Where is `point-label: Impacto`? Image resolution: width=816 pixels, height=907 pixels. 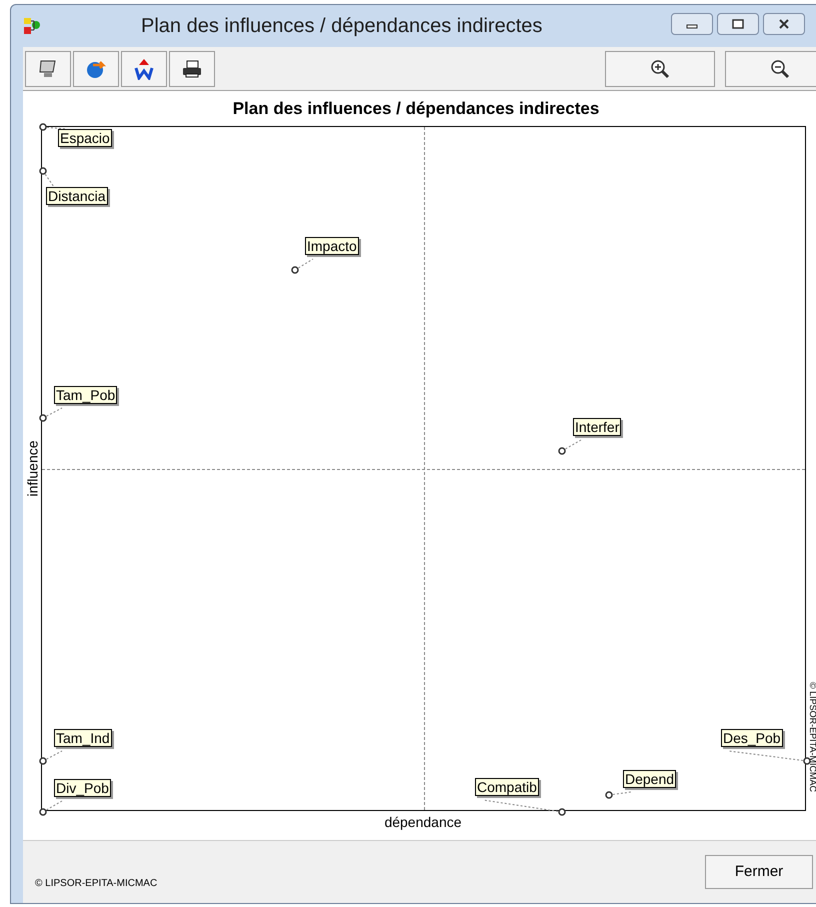 point-label: Impacto is located at coordinates (332, 246).